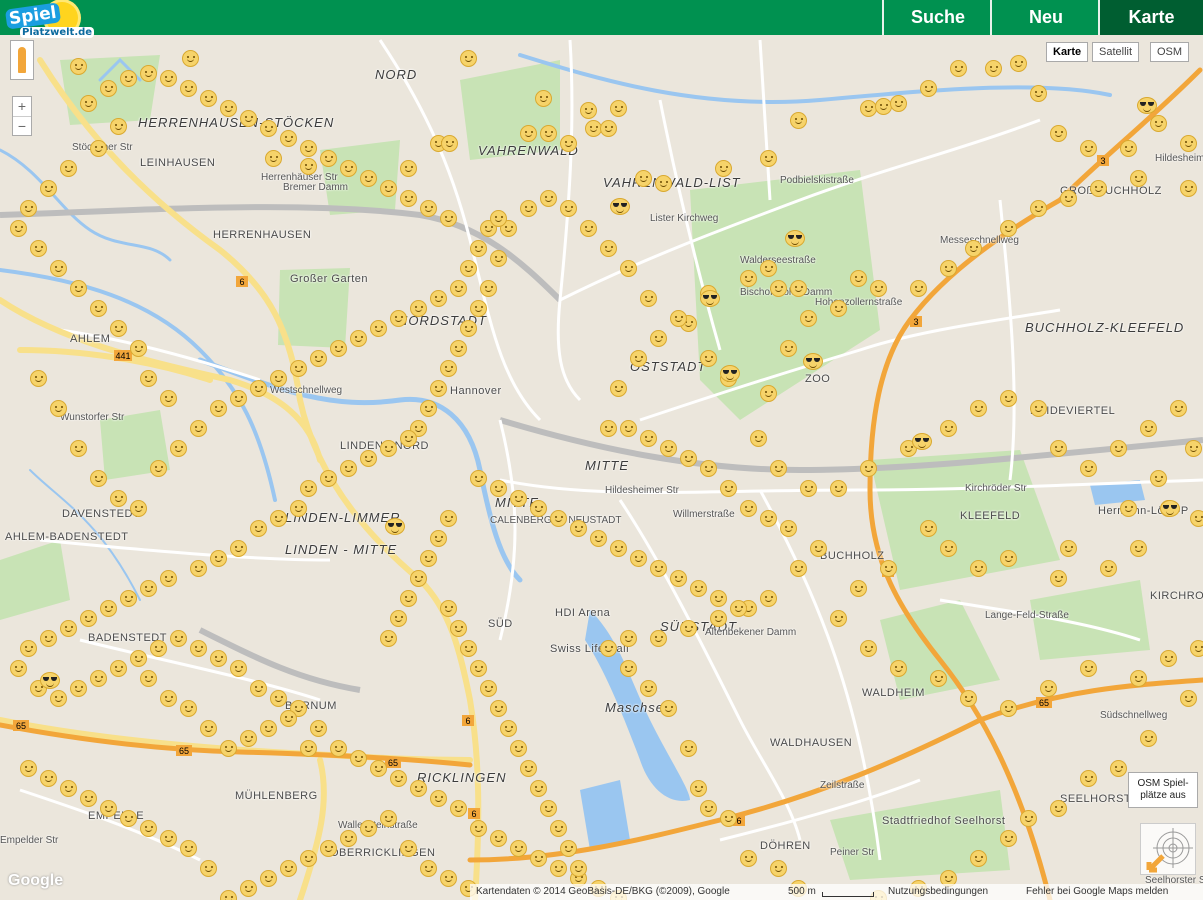  Describe the element at coordinates (1170, 52) in the screenshot. I see `map-type-osm-button: OSM` at that location.